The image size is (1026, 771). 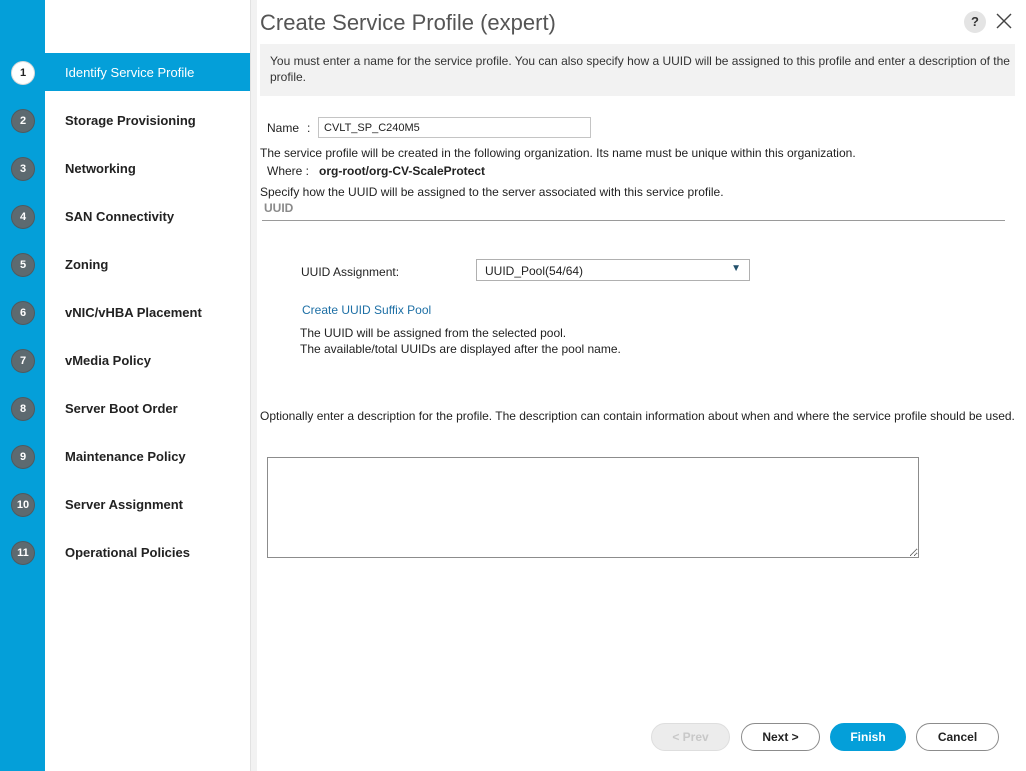 What do you see at coordinates (633, 220) in the screenshot?
I see `section-divider` at bounding box center [633, 220].